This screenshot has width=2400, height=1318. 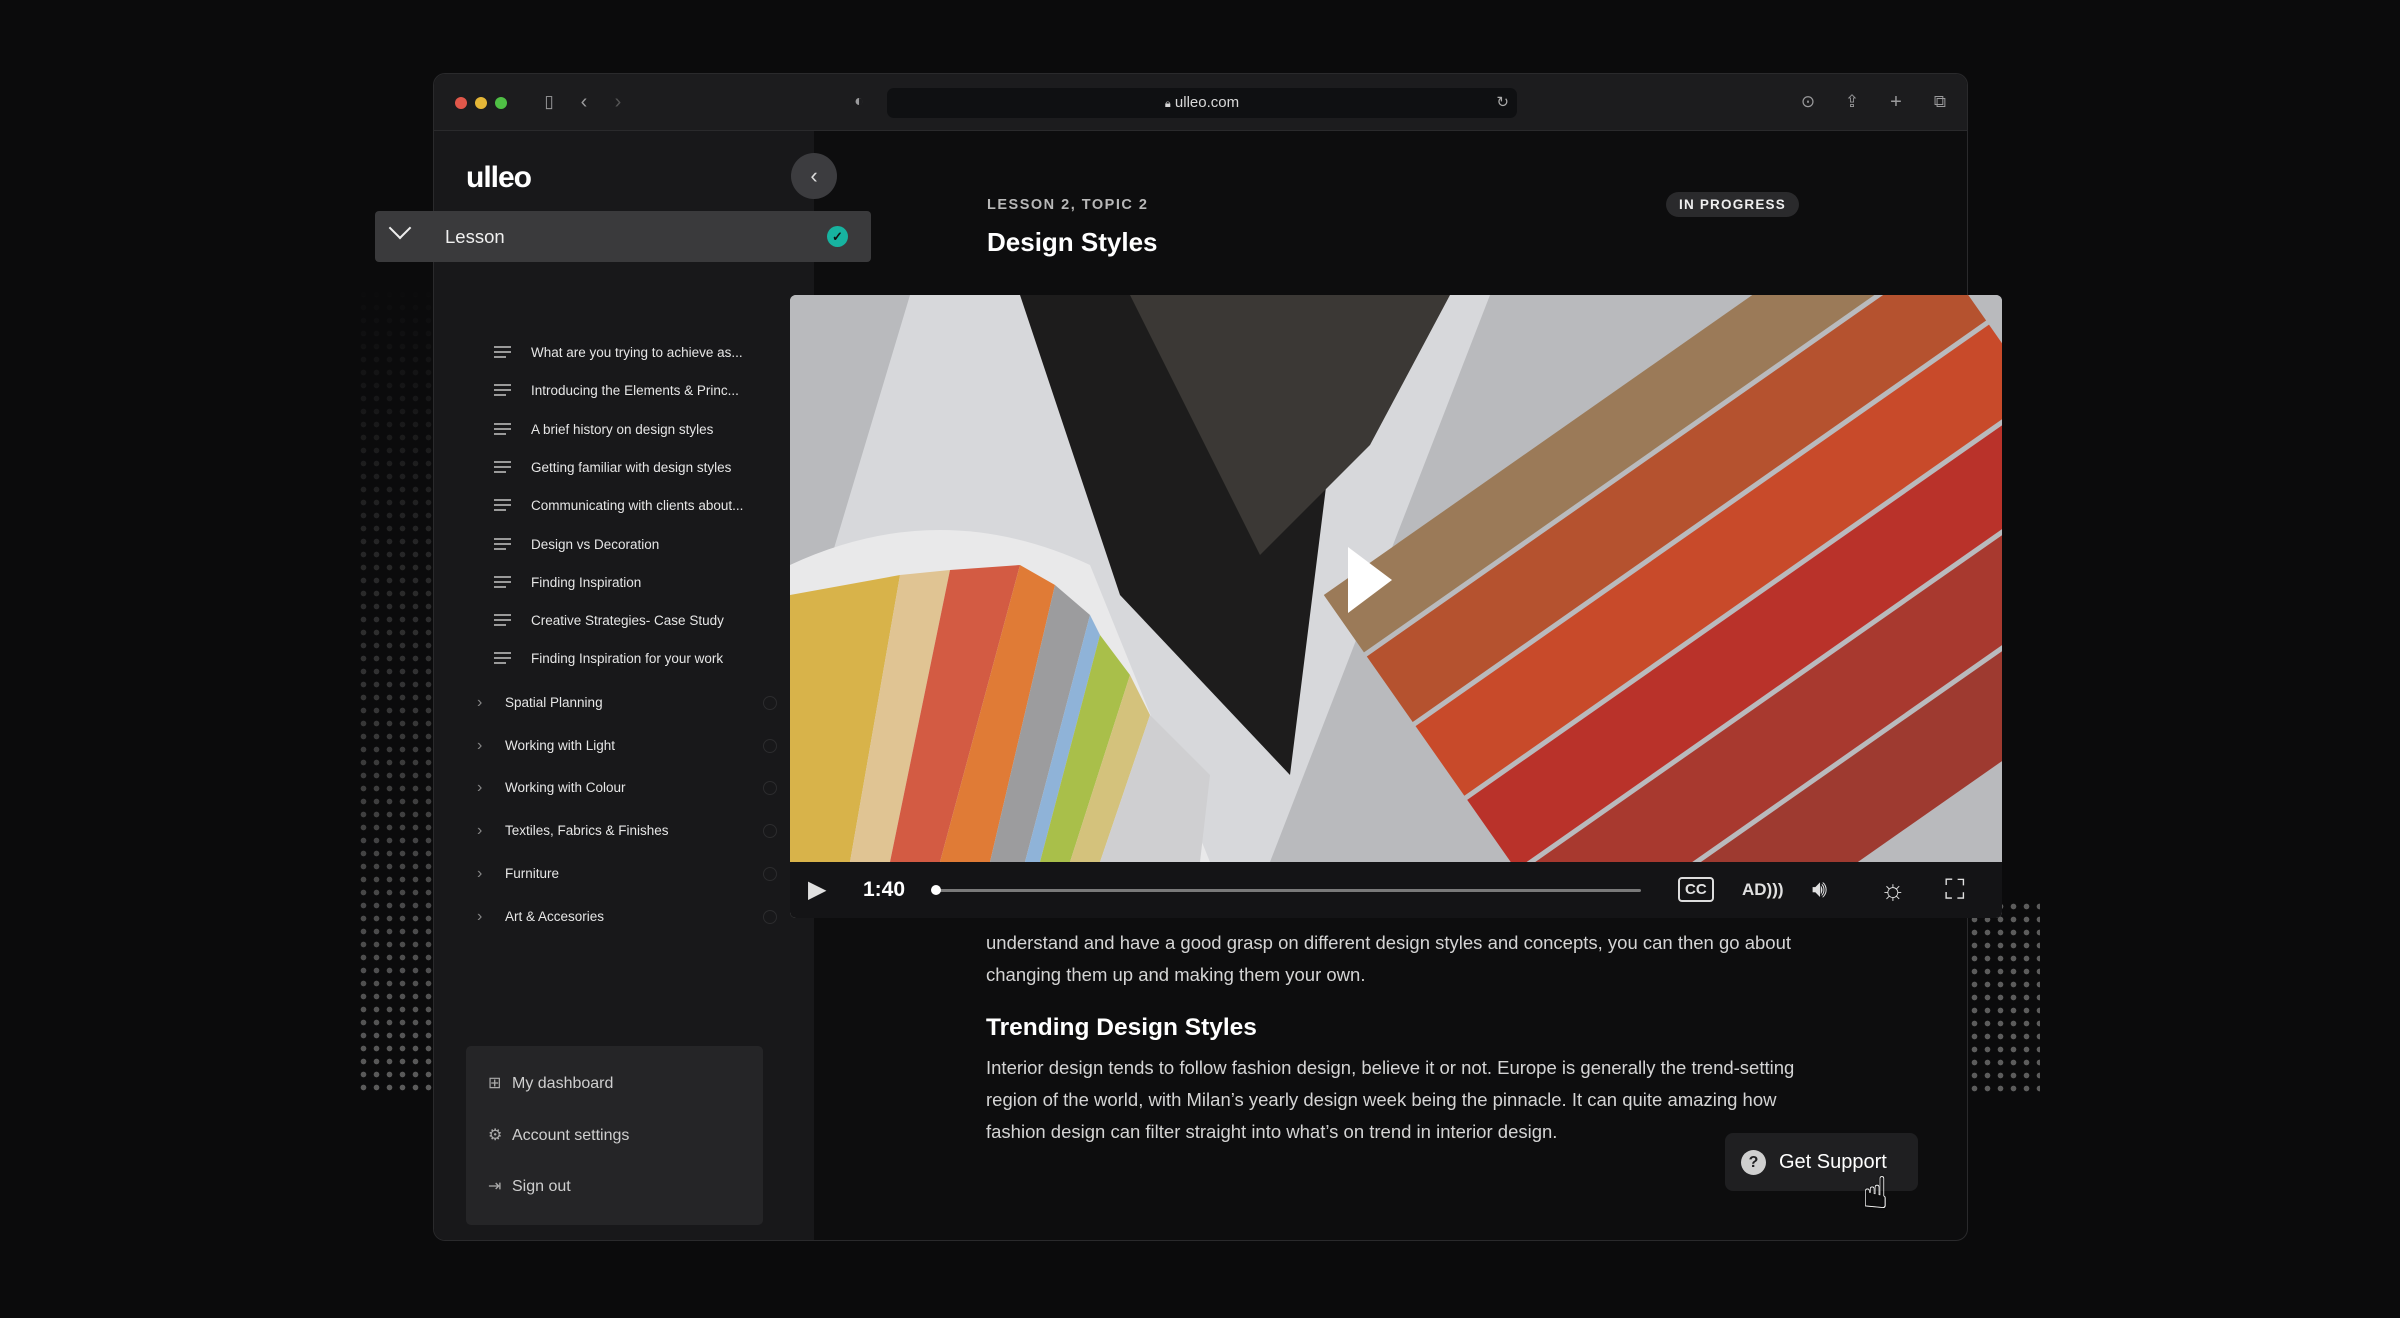 I want to click on chevron-down-icon, so click(x=400, y=228).